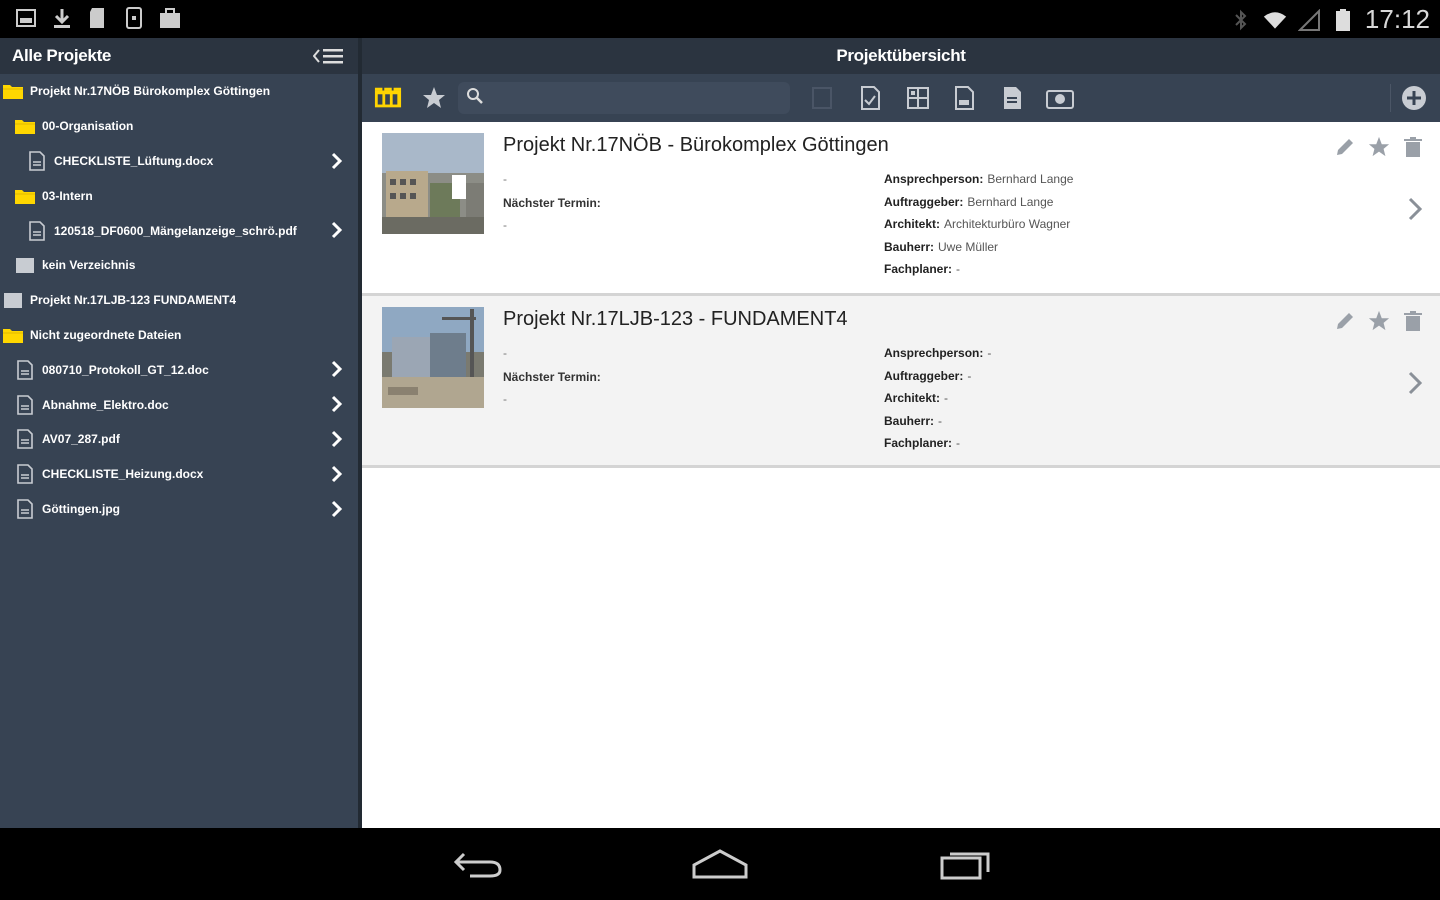 Image resolution: width=1440 pixels, height=900 pixels. I want to click on tree-file-item: Göttingen.jpg, so click(179, 509).